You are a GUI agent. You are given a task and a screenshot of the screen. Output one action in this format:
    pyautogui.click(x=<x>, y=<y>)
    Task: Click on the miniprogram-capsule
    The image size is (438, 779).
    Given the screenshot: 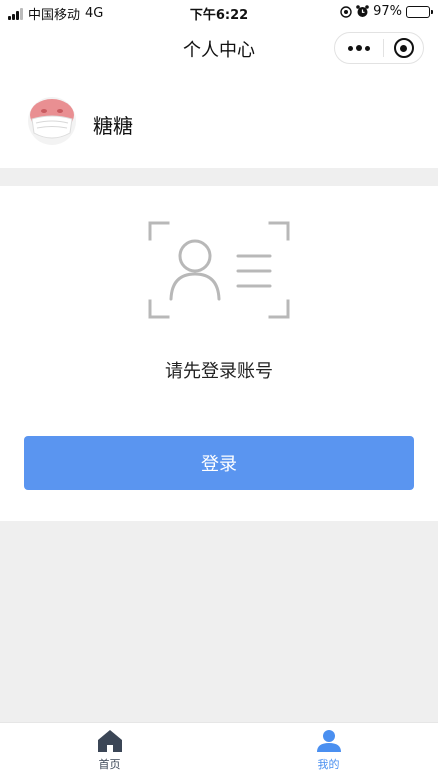 What is the action you would take?
    pyautogui.click(x=379, y=48)
    